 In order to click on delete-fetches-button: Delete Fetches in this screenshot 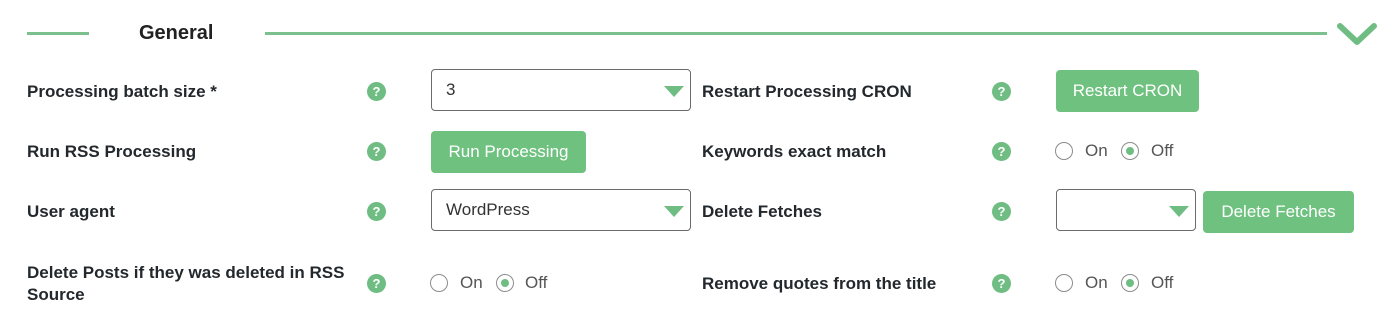, I will do `click(1278, 212)`.